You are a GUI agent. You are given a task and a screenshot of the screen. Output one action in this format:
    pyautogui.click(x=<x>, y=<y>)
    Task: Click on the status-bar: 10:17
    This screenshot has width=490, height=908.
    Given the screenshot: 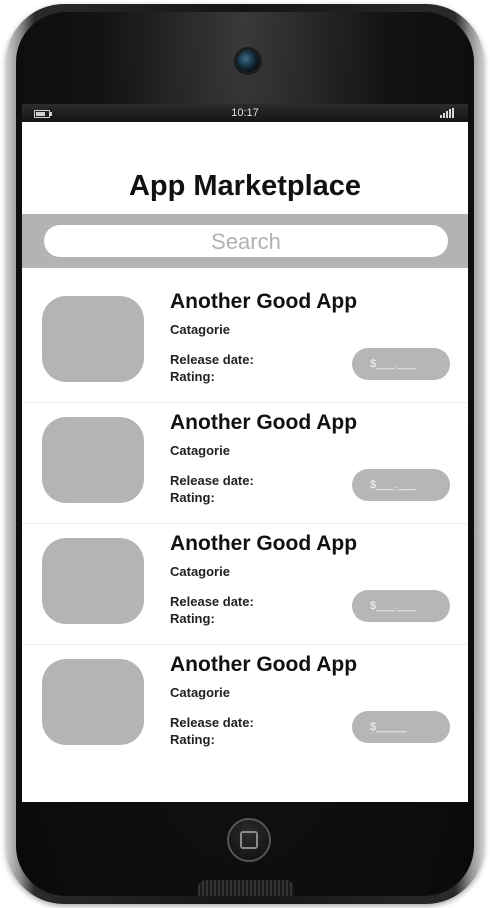 What is the action you would take?
    pyautogui.click(x=245, y=113)
    